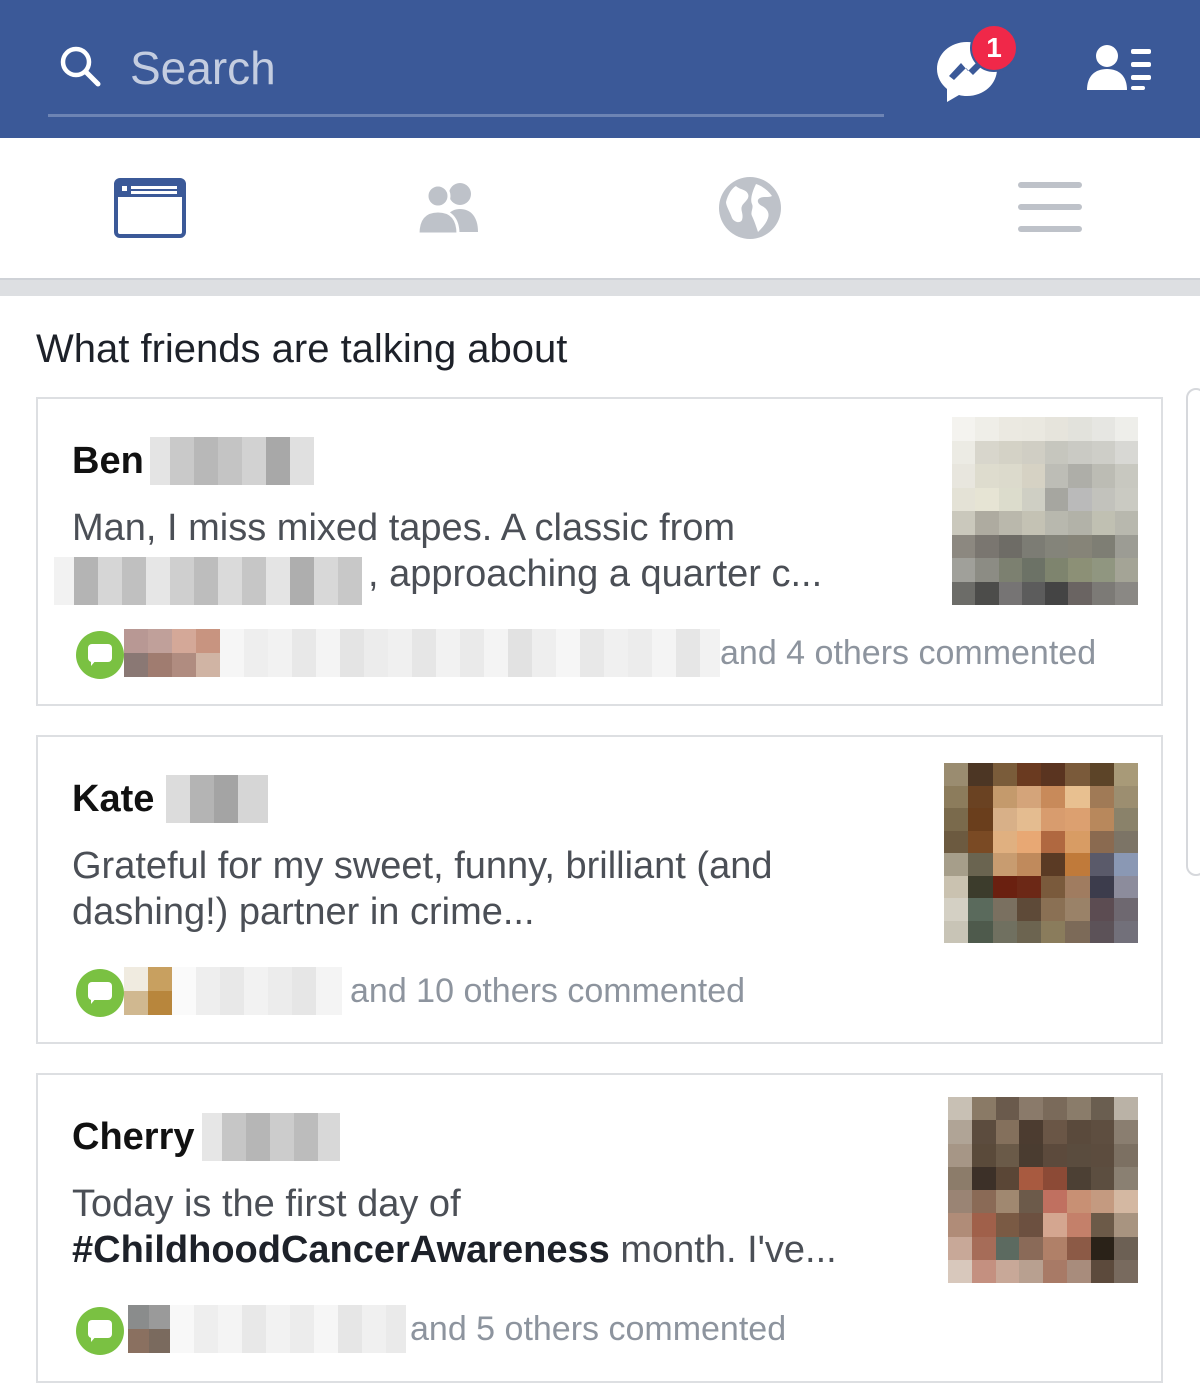 This screenshot has width=1200, height=1399. What do you see at coordinates (908, 653) in the screenshot?
I see `commented-count: and 4 others commented` at bounding box center [908, 653].